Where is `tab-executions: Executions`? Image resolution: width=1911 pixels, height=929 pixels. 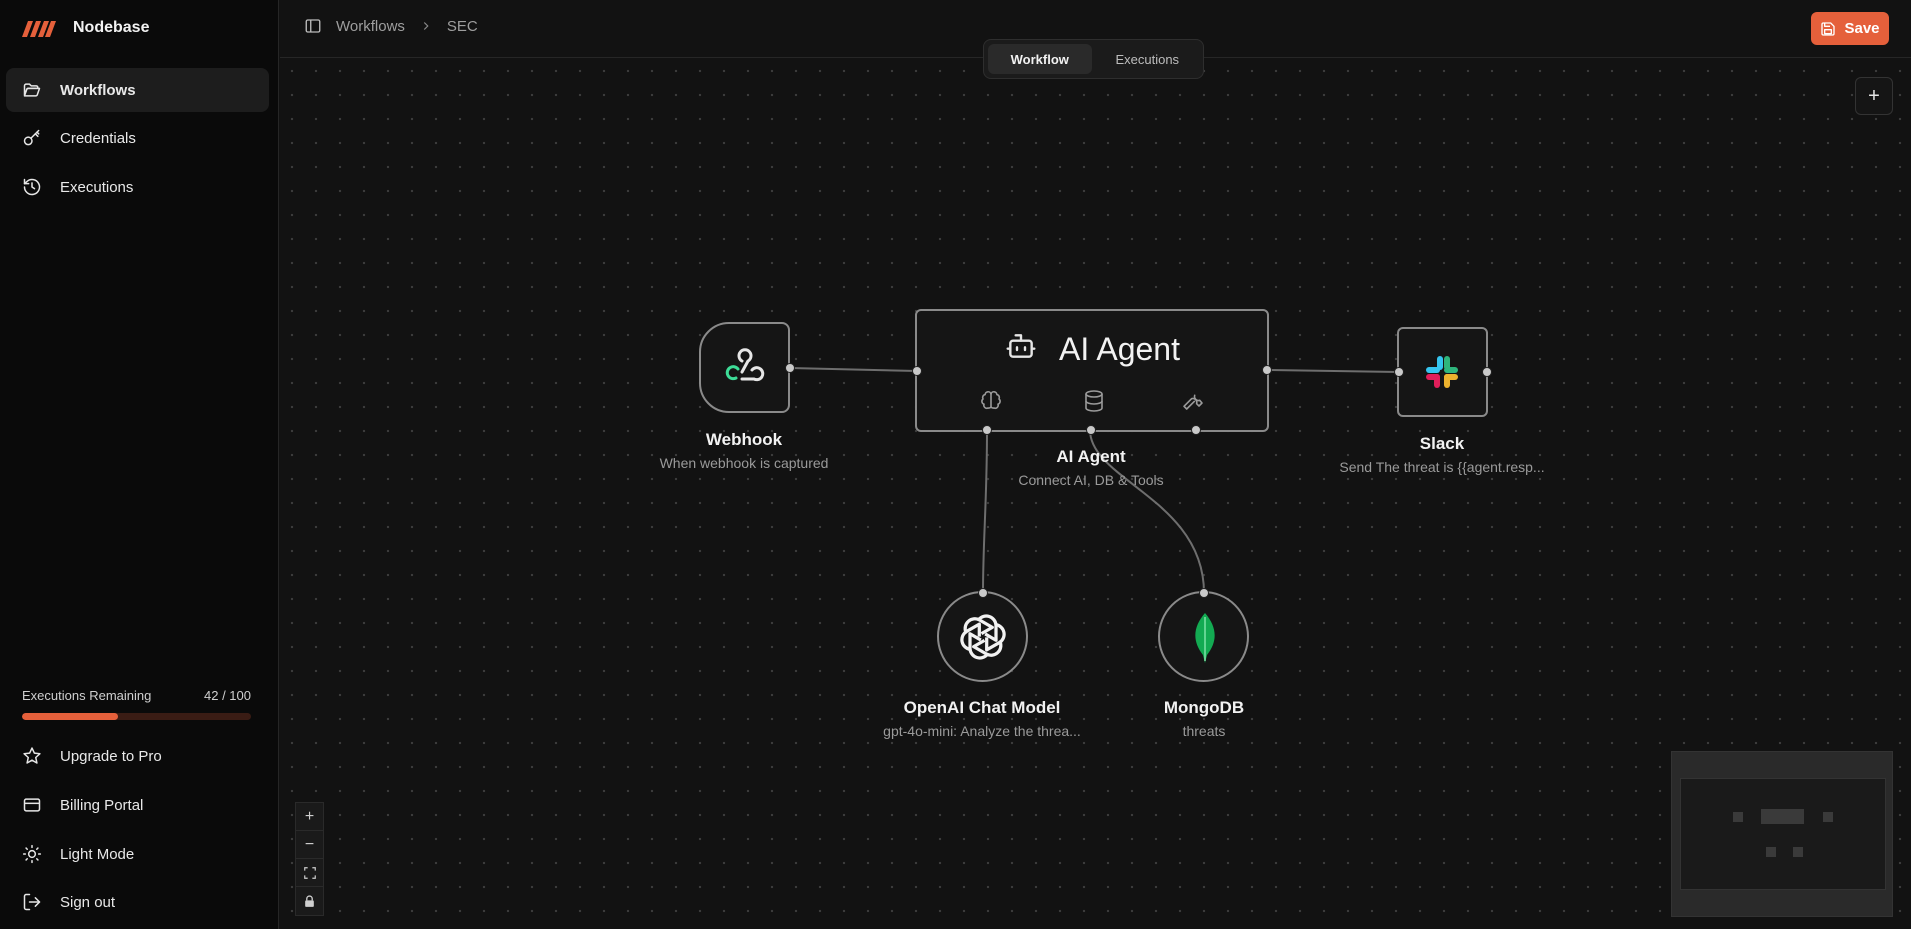 tab-executions: Executions is located at coordinates (1148, 59).